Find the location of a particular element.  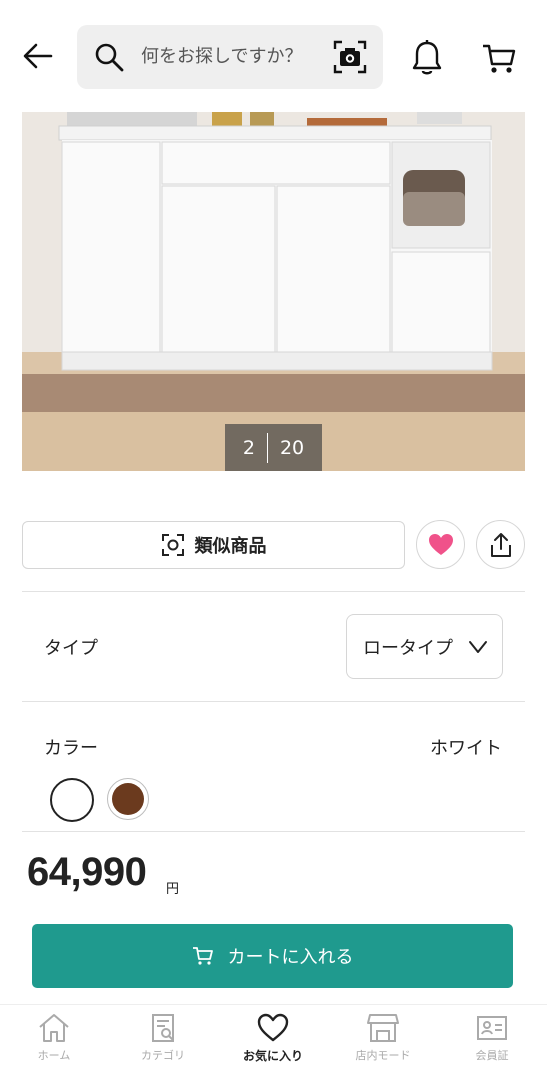

nav-label: ホーム is located at coordinates (54, 1055).